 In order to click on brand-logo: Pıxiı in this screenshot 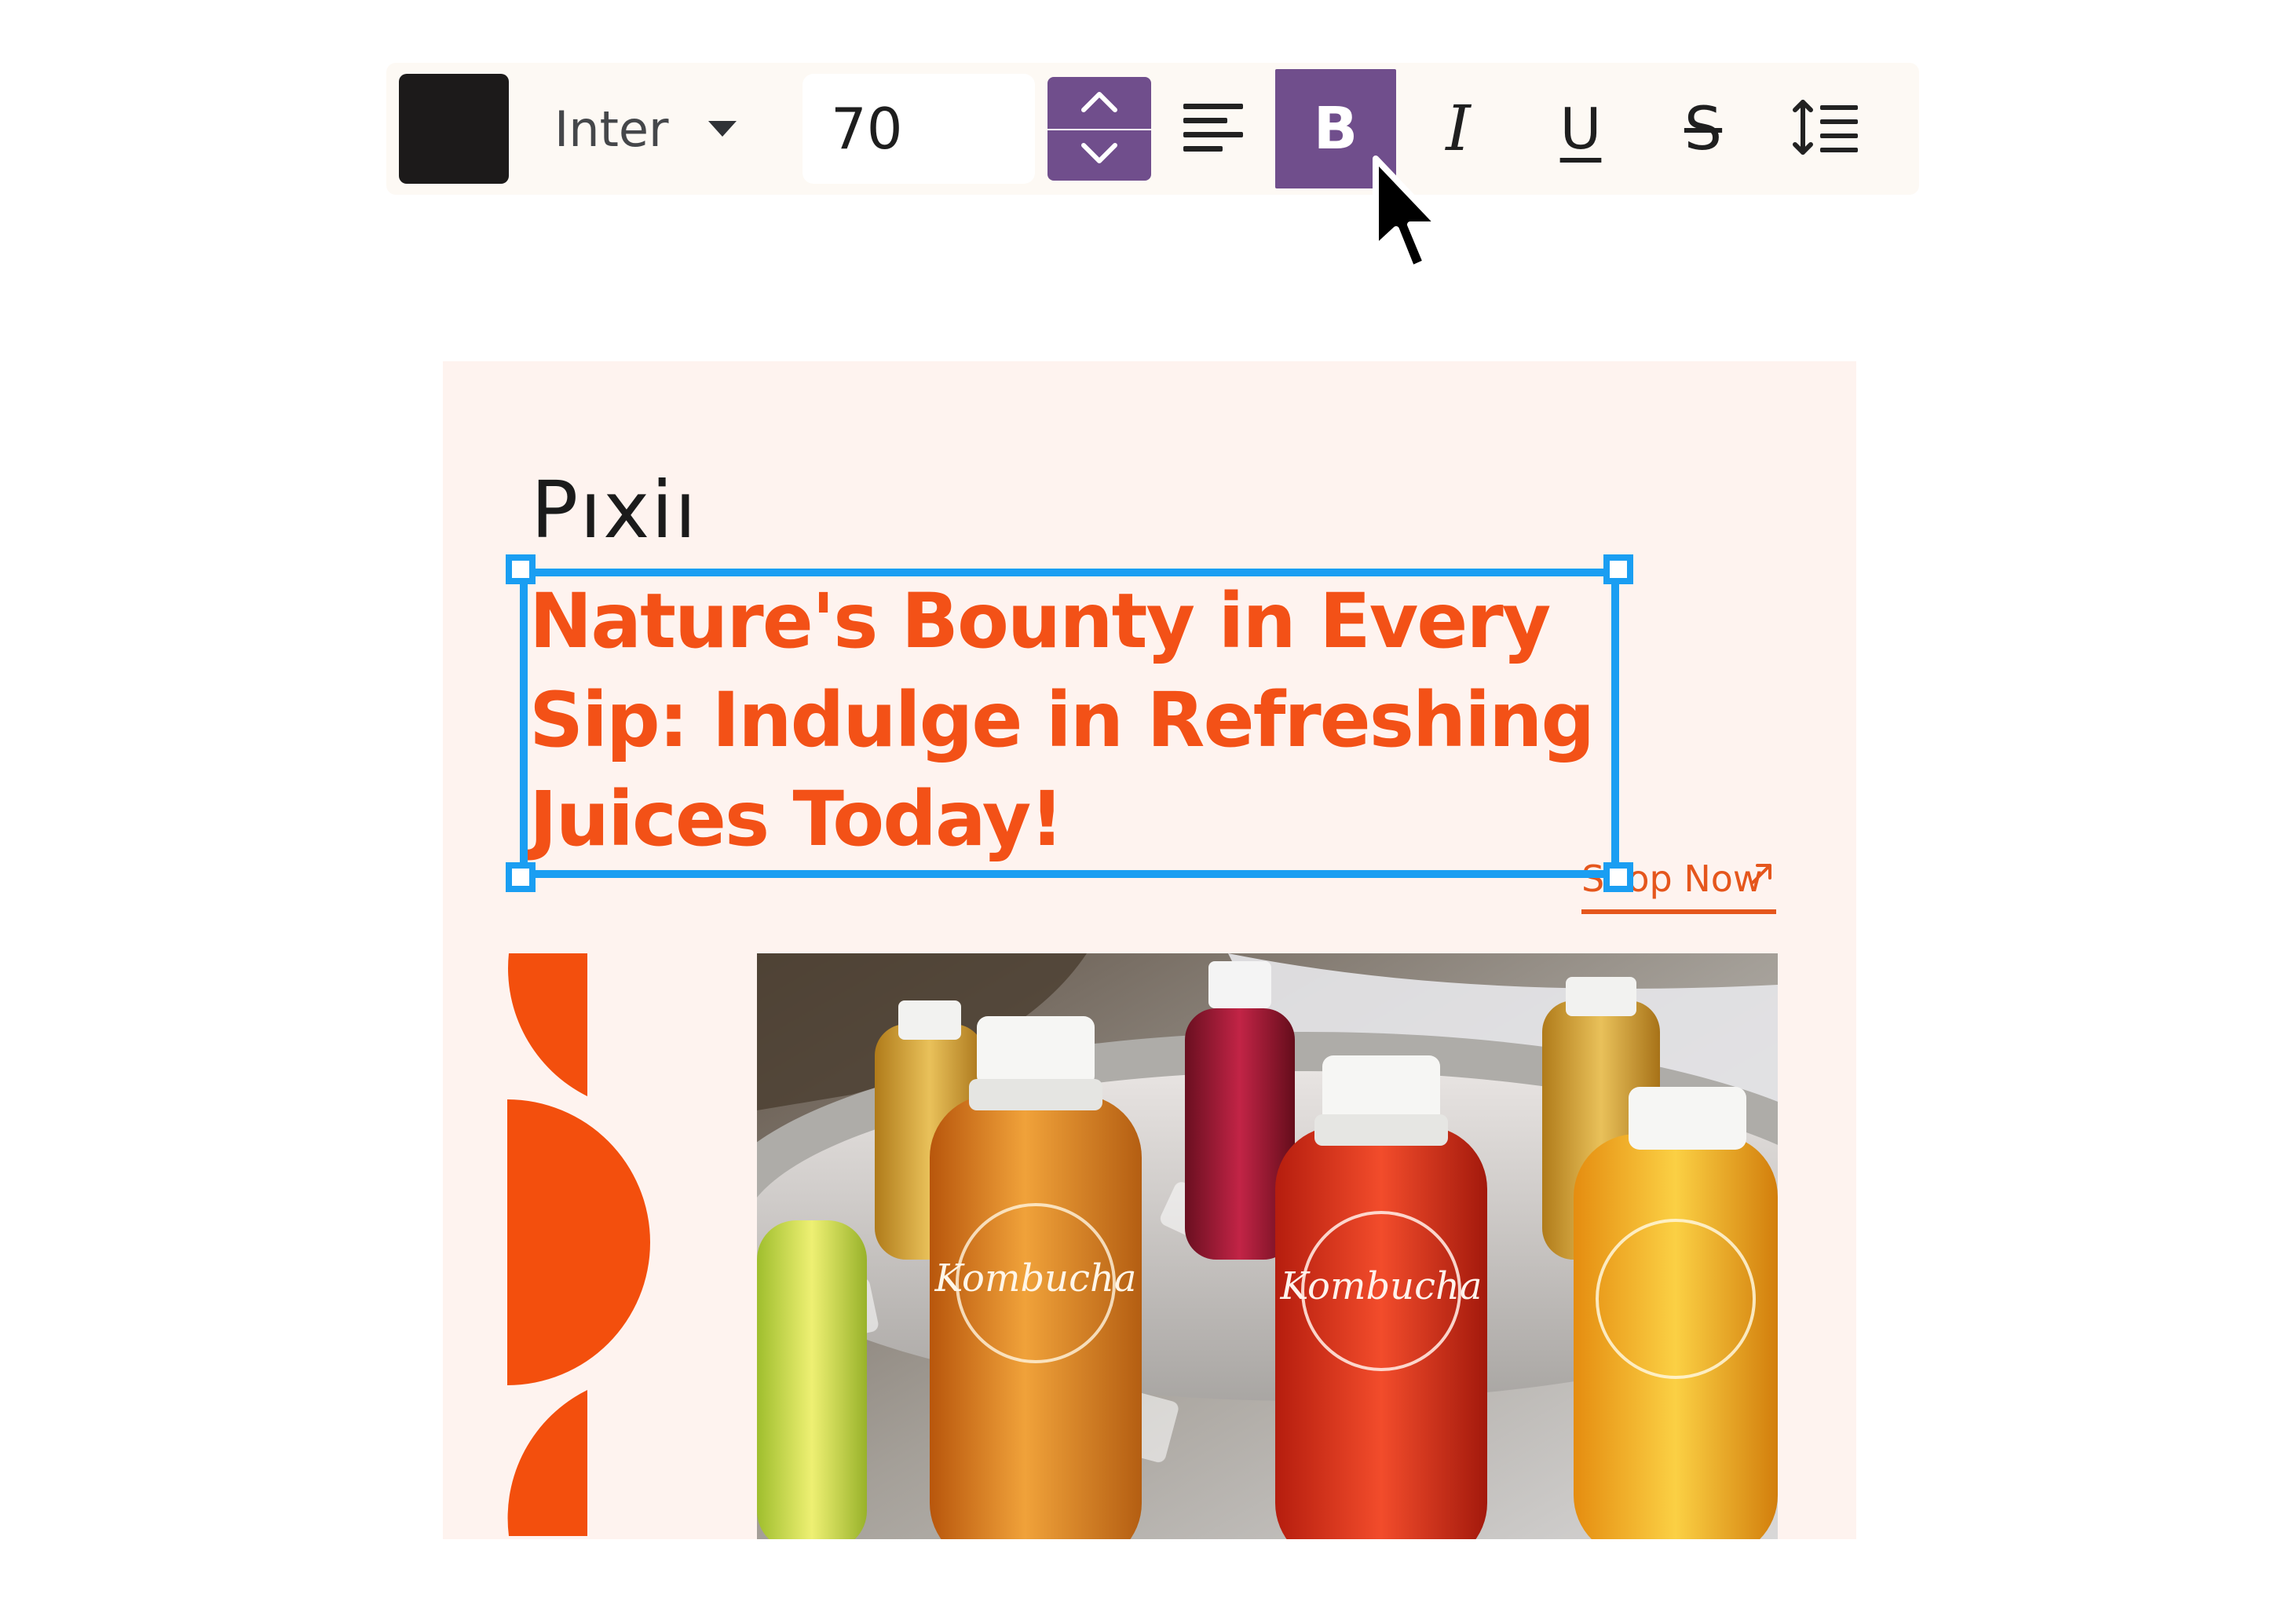, I will do `click(615, 510)`.